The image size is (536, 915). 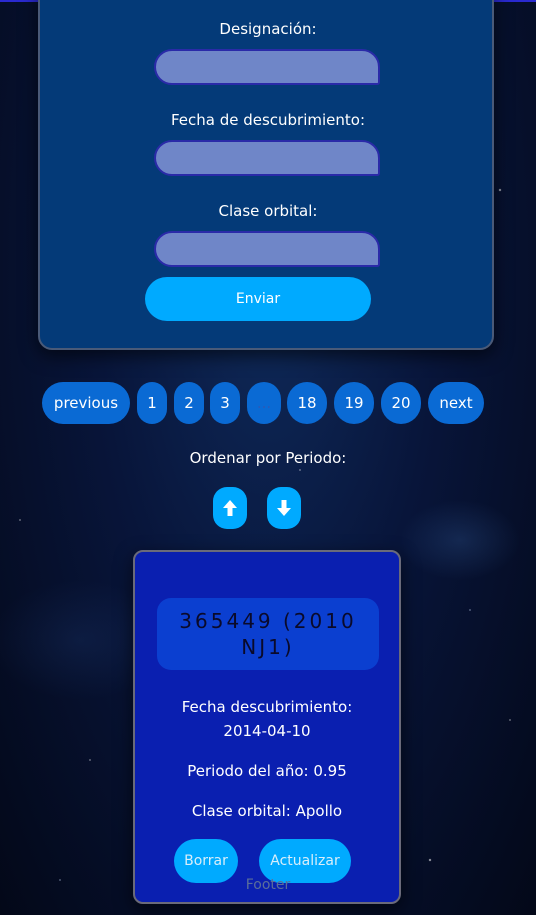 I want to click on designation-label: Designación:, so click(x=268, y=29).